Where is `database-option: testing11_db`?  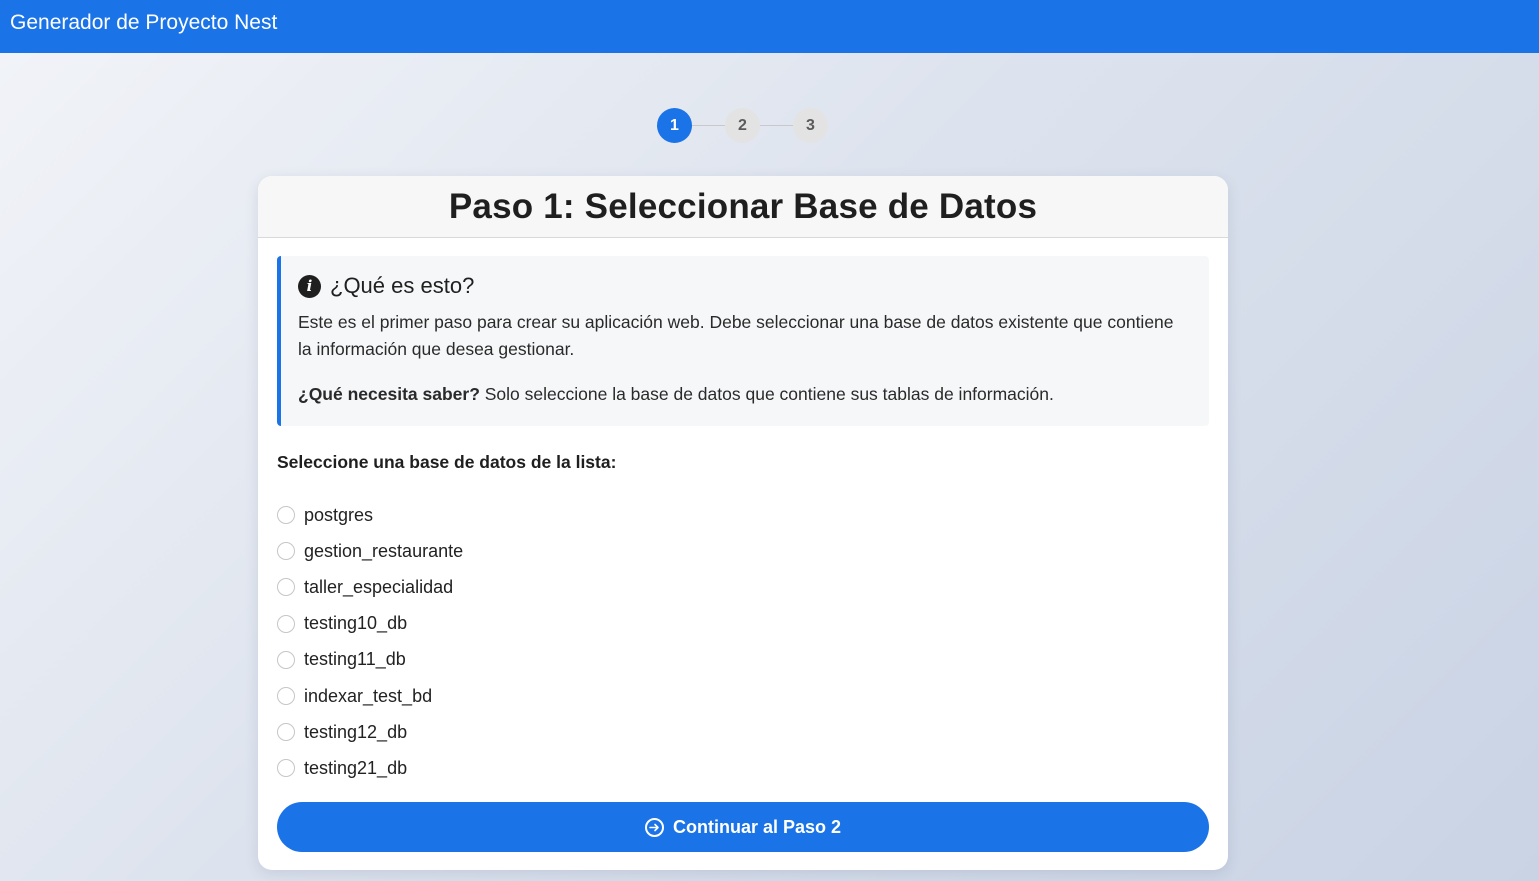 database-option: testing11_db is located at coordinates (743, 660).